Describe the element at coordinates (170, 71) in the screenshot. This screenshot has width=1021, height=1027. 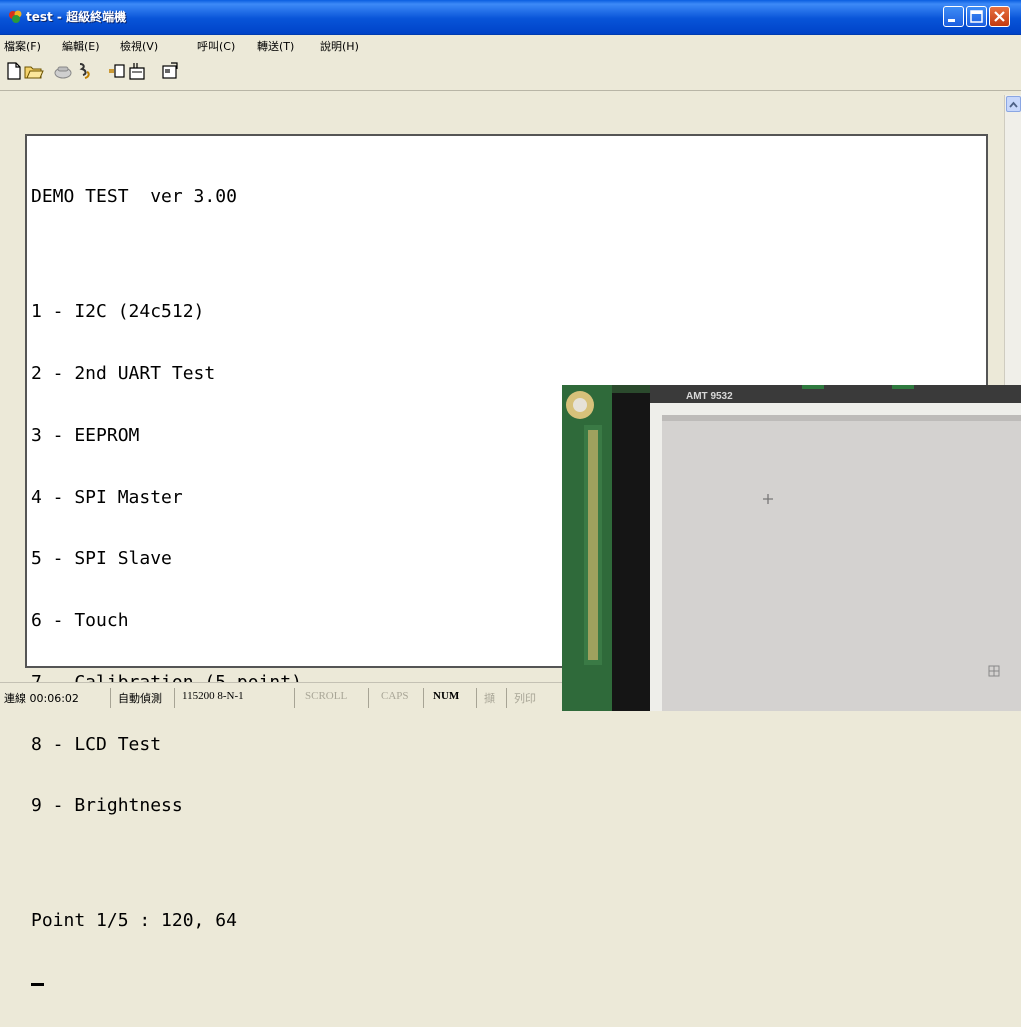
I see `properties-icon` at that location.